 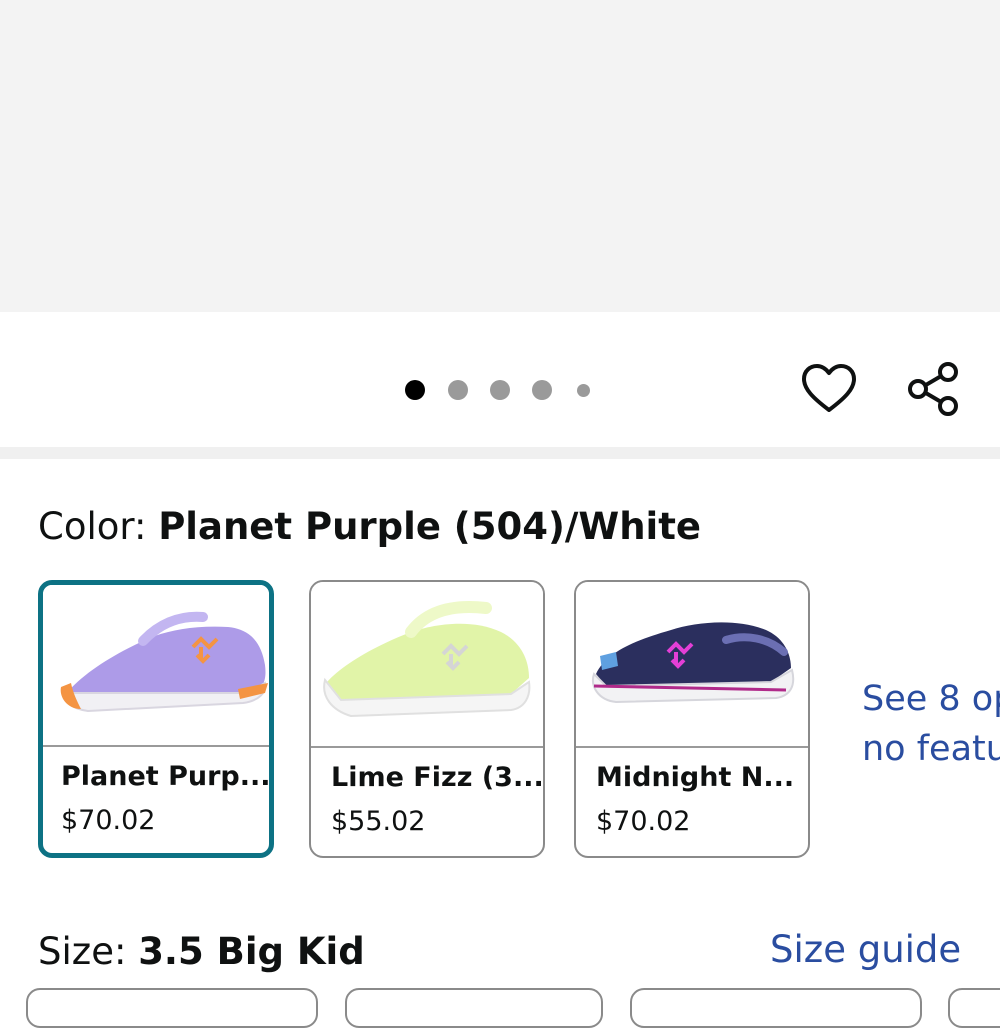 I want to click on share-icon, so click(x=933, y=389).